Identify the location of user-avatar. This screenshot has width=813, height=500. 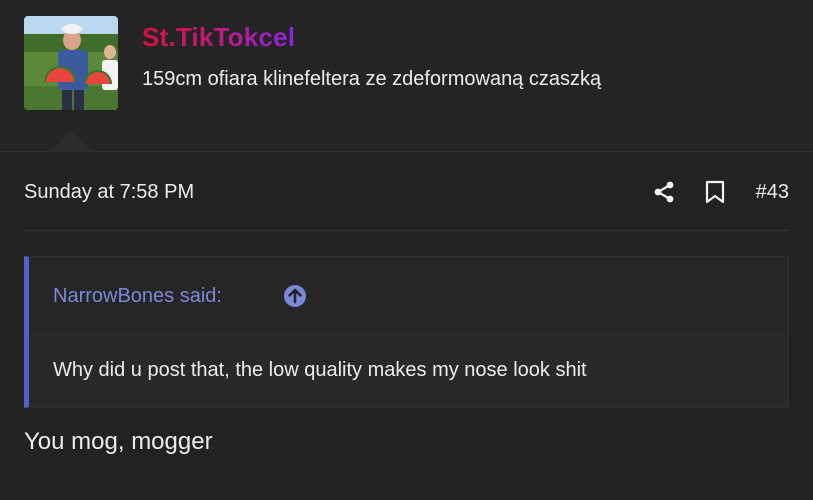
(71, 63).